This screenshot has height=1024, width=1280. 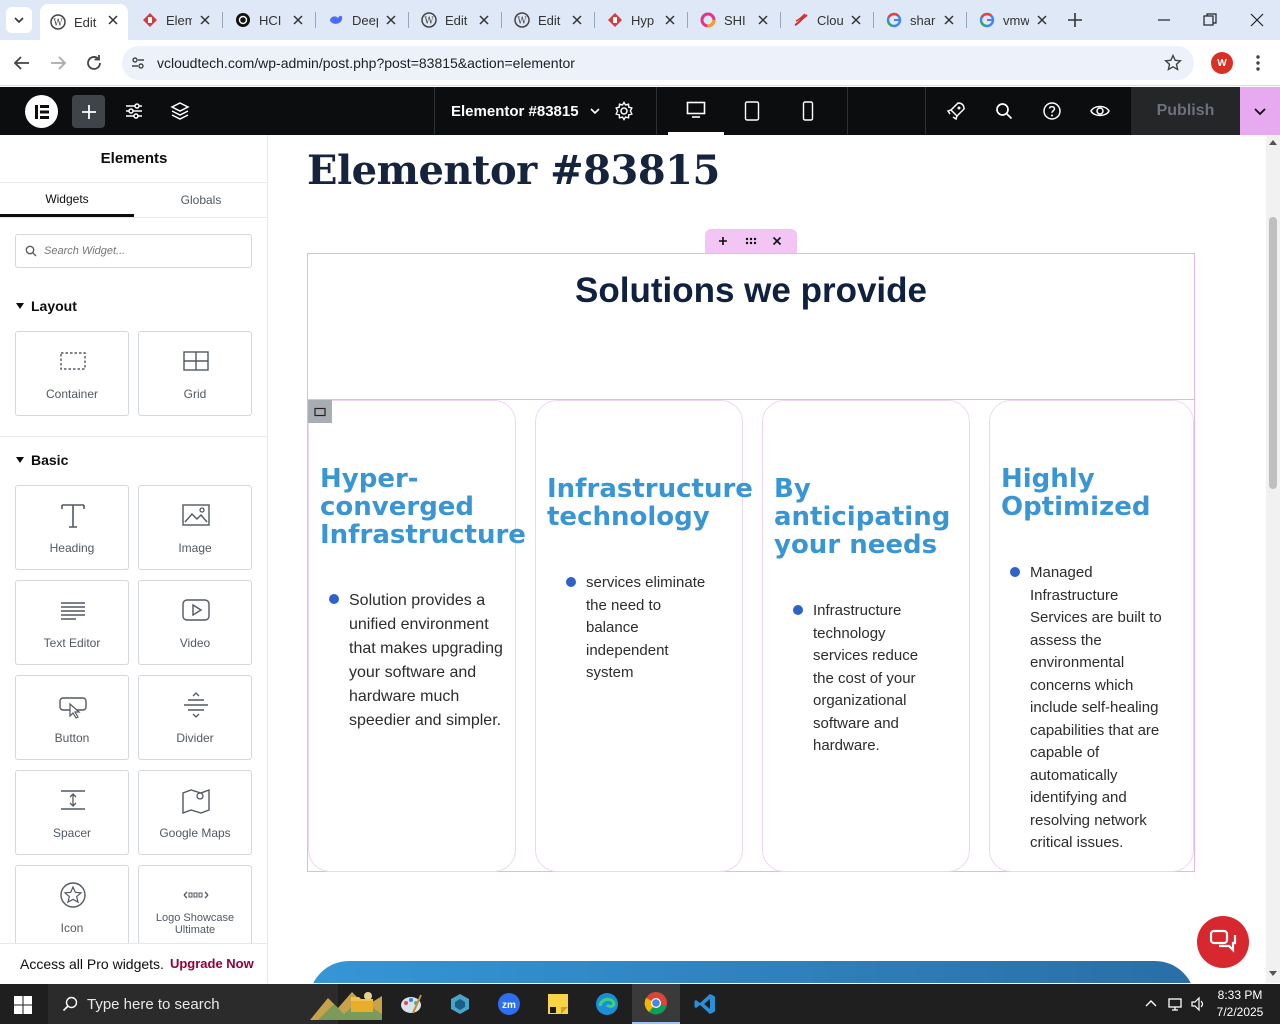 I want to click on widget-heading: Heading, so click(x=72, y=527).